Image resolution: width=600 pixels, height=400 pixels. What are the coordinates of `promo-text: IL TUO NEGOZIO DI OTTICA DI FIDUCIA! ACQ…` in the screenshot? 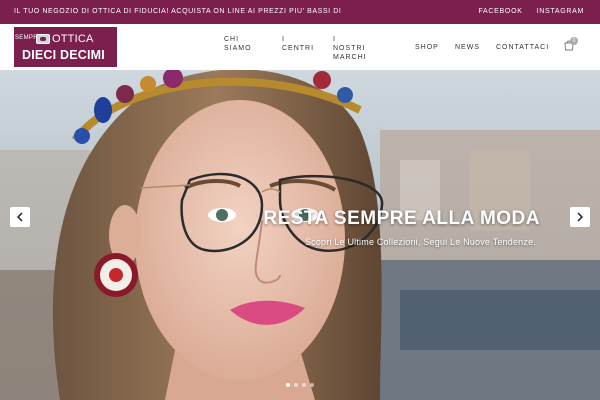 It's located at (178, 11).